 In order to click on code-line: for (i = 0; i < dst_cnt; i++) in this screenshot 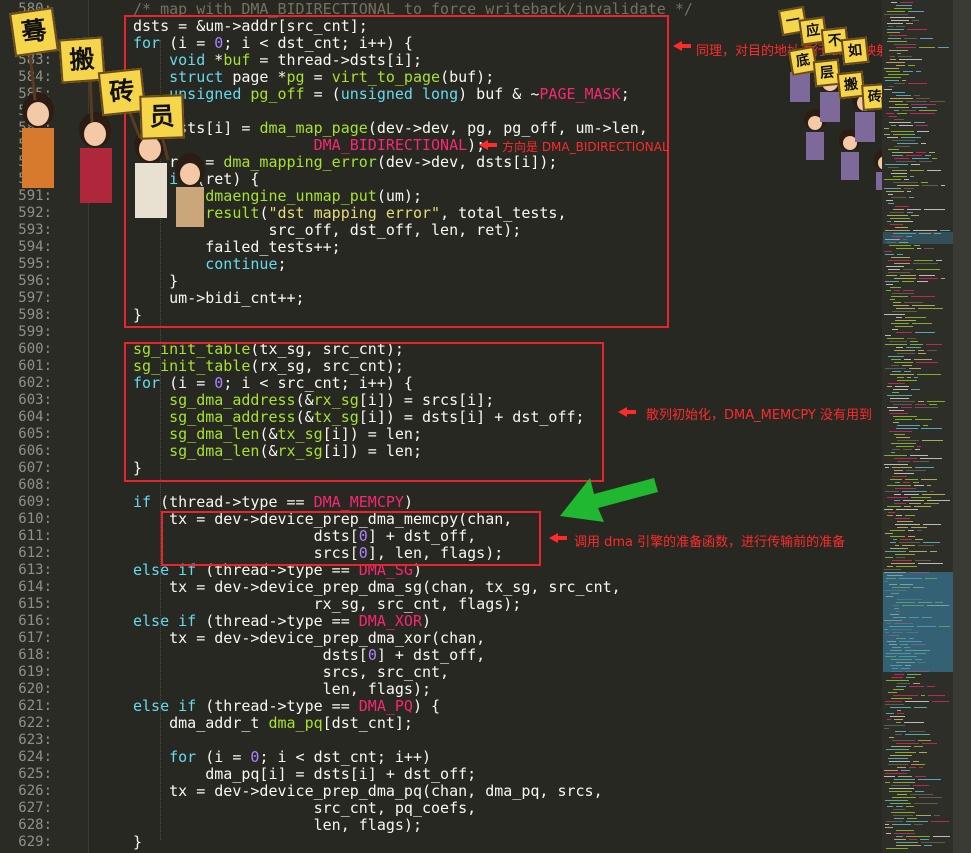, I will do `click(282, 757)`.